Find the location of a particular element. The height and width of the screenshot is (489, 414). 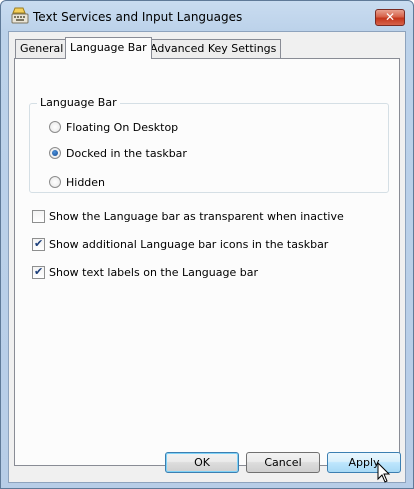

keyboard-language-icon is located at coordinates (20, 15).